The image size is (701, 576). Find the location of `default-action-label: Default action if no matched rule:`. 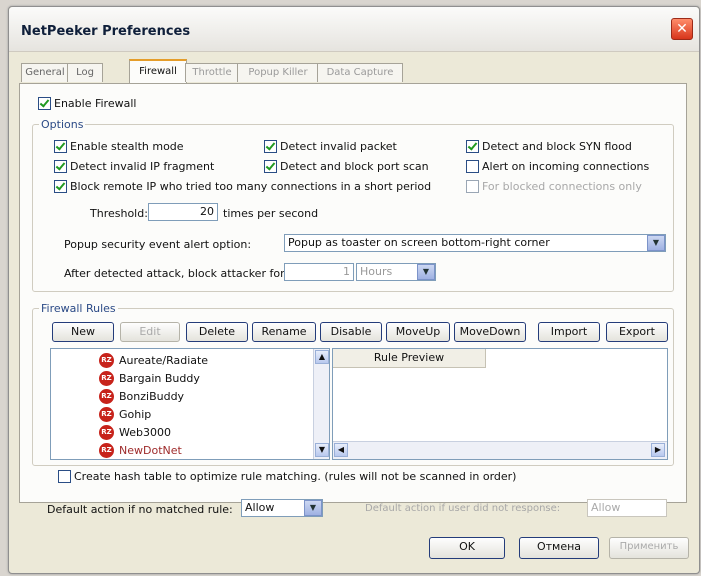

default-action-label: Default action if no matched rule: is located at coordinates (140, 509).